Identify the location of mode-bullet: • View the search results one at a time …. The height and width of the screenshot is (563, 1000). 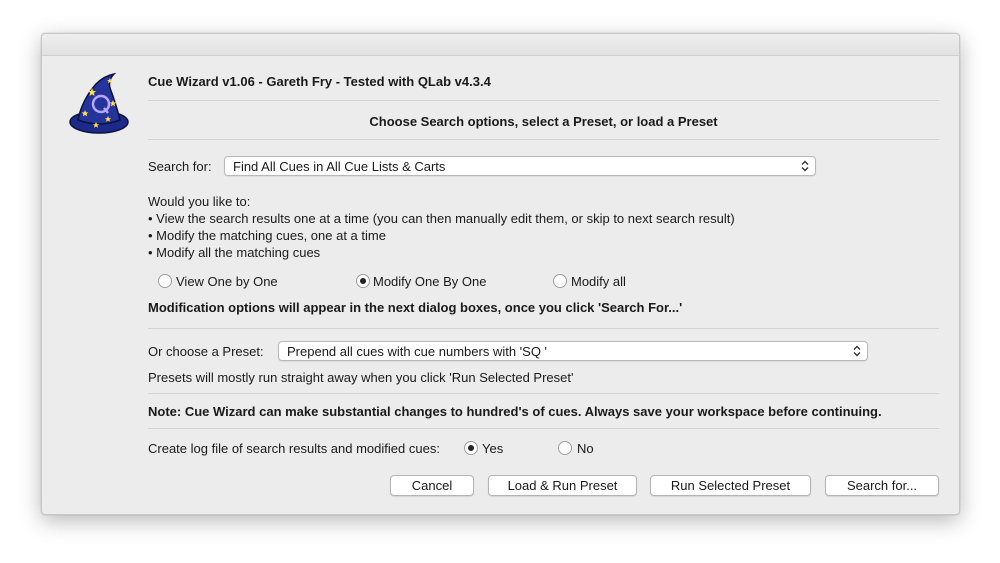
(441, 218).